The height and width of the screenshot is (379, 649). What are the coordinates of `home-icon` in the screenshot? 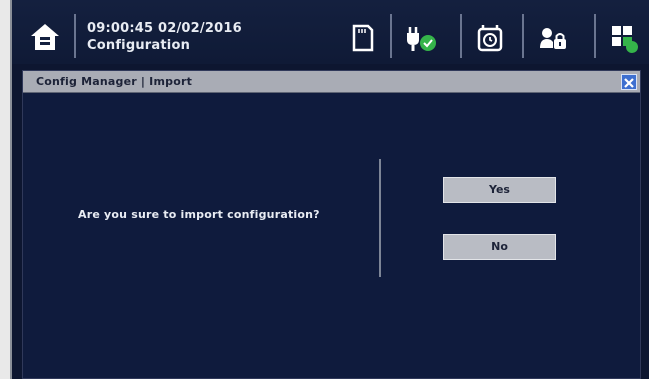 It's located at (45, 37).